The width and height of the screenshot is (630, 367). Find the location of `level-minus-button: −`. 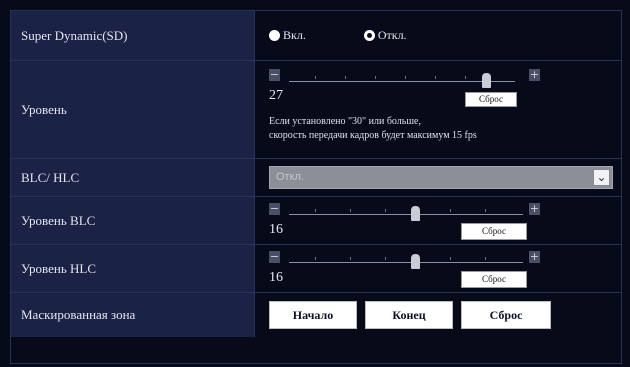

level-minus-button: − is located at coordinates (274, 75).